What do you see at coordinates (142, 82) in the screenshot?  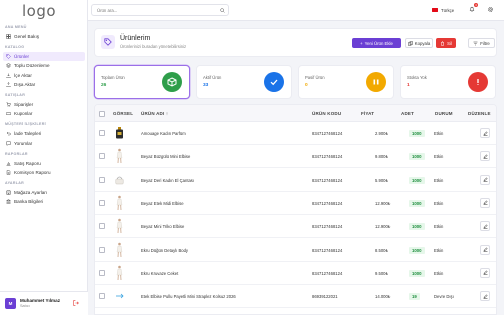 I see `stat-card: Toplam Ürün 26` at bounding box center [142, 82].